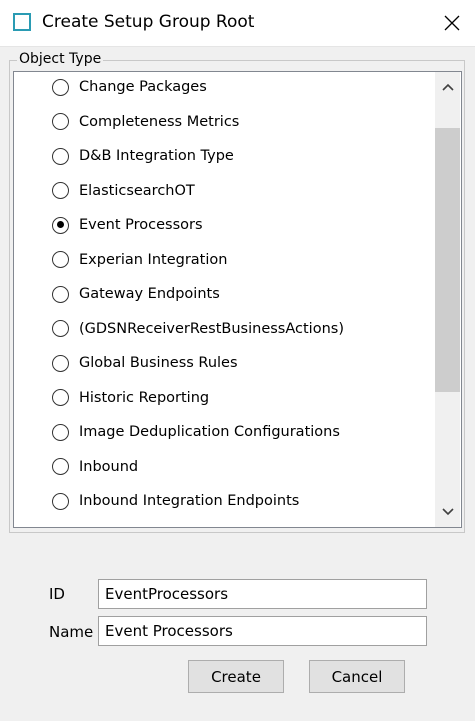 The width and height of the screenshot is (475, 721). I want to click on scroll-up-button, so click(447, 87).